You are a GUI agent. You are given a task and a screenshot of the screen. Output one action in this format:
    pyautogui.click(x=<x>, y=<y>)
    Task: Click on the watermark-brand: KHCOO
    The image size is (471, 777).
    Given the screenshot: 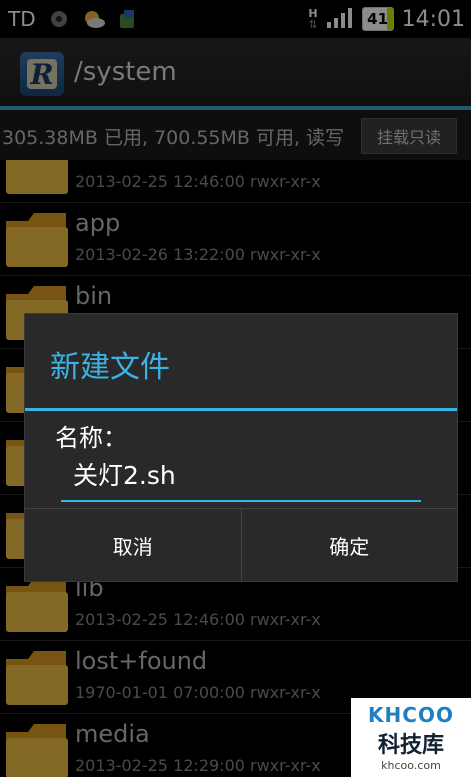 What is the action you would take?
    pyautogui.click(x=411, y=715)
    